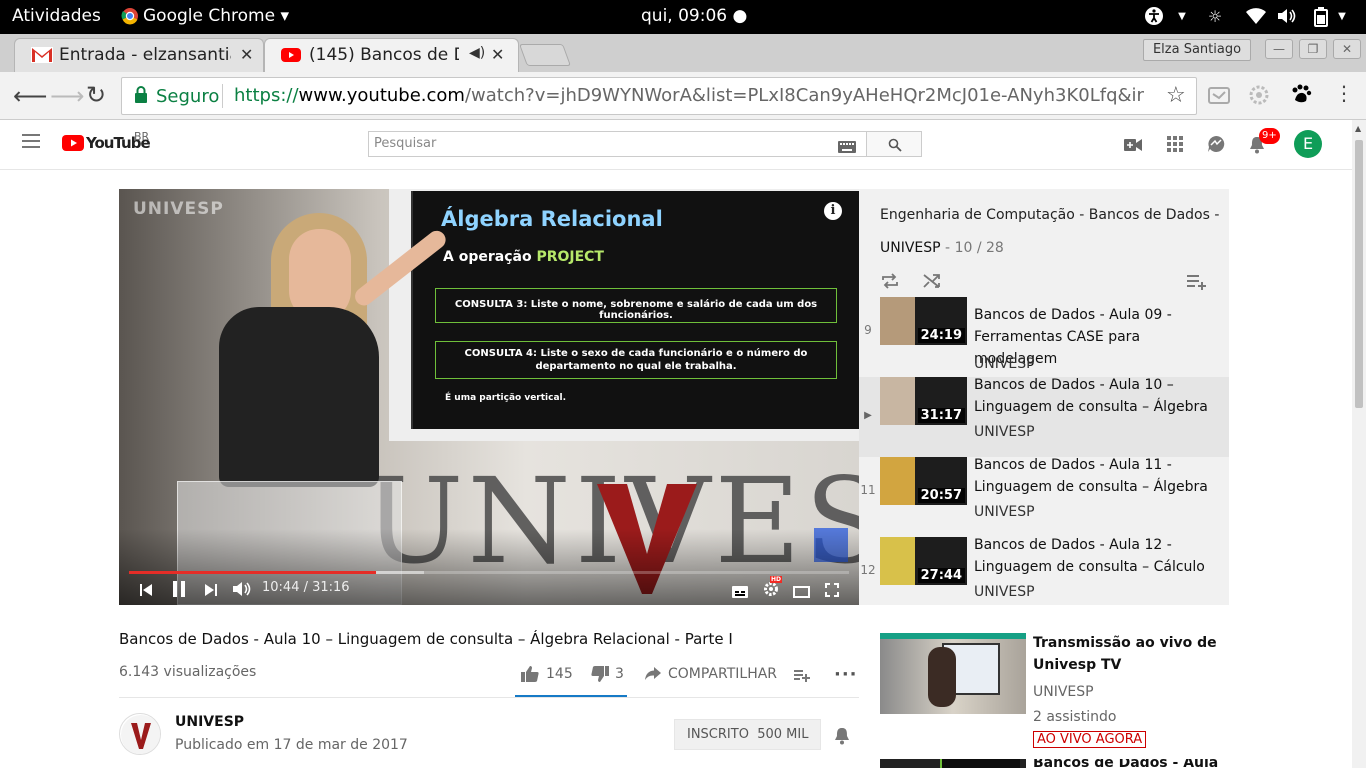  I want to click on youtube-play-icon, so click(73, 143).